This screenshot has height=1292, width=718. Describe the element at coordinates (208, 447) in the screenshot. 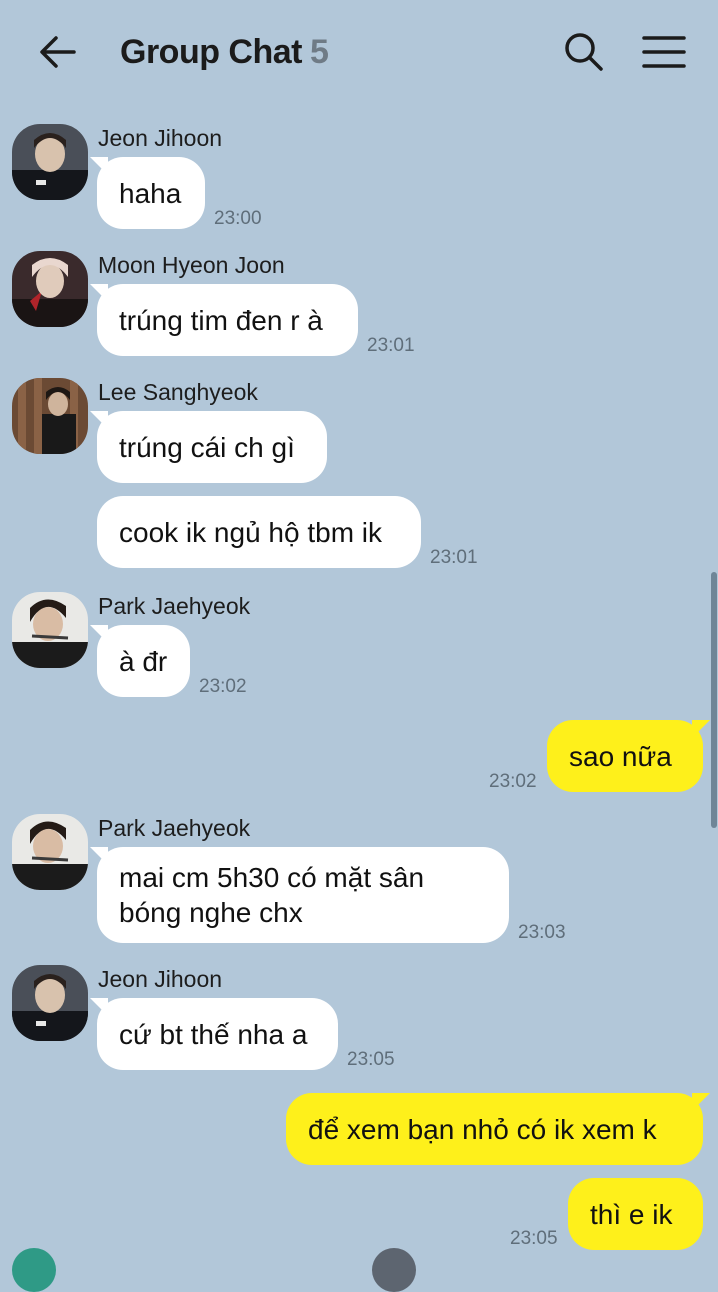

I see `message-bubble: trúng cái ch gì` at that location.